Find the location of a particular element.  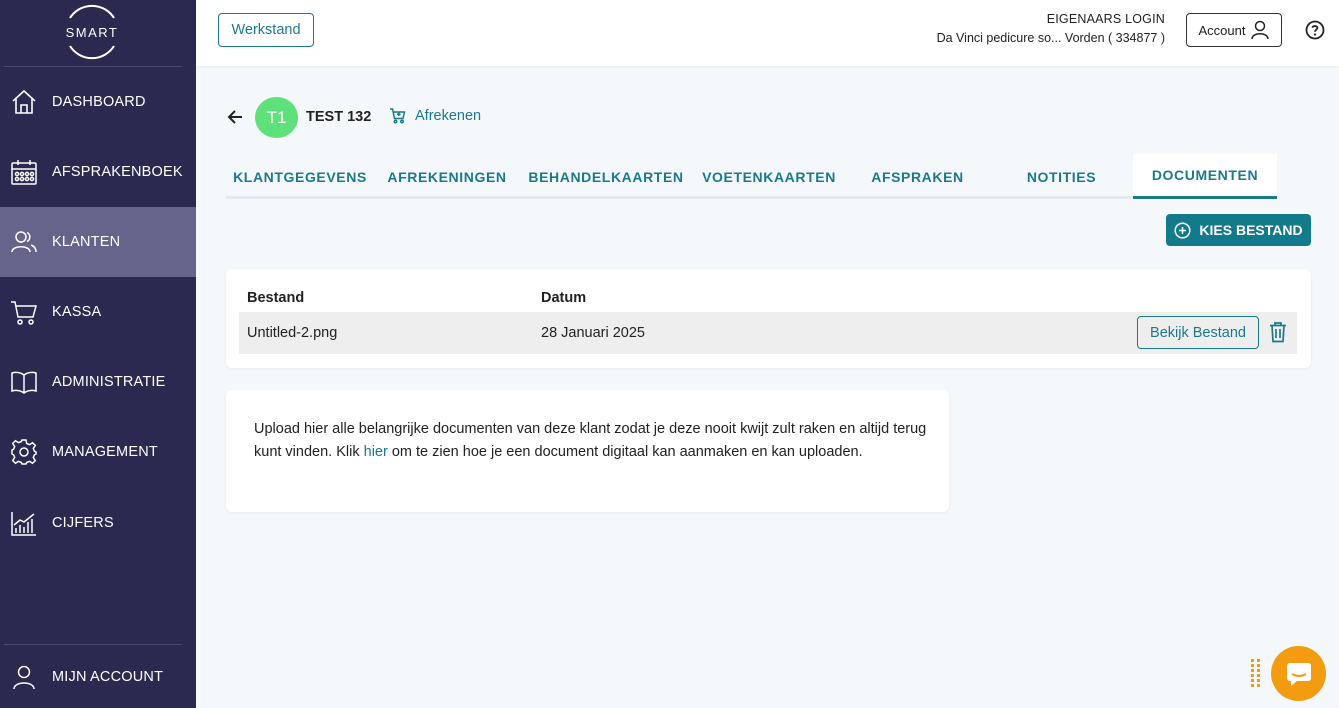

kies-bestand-button: KIES BESTAND is located at coordinates (1238, 230).